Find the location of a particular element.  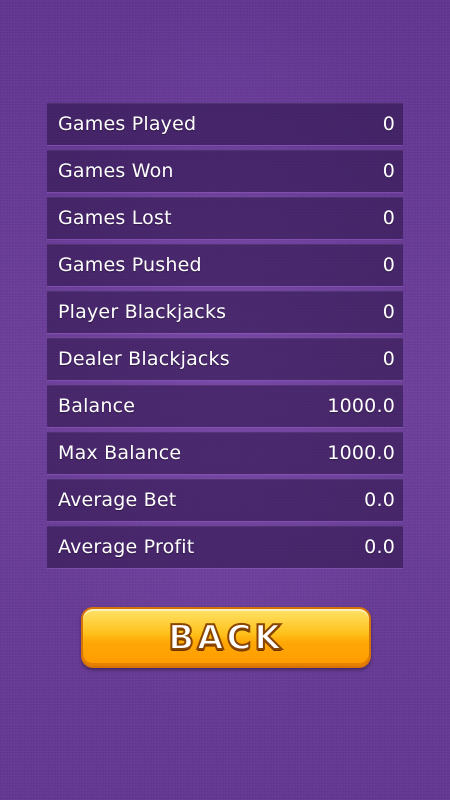

back-button-label: BACK is located at coordinates (225, 638).